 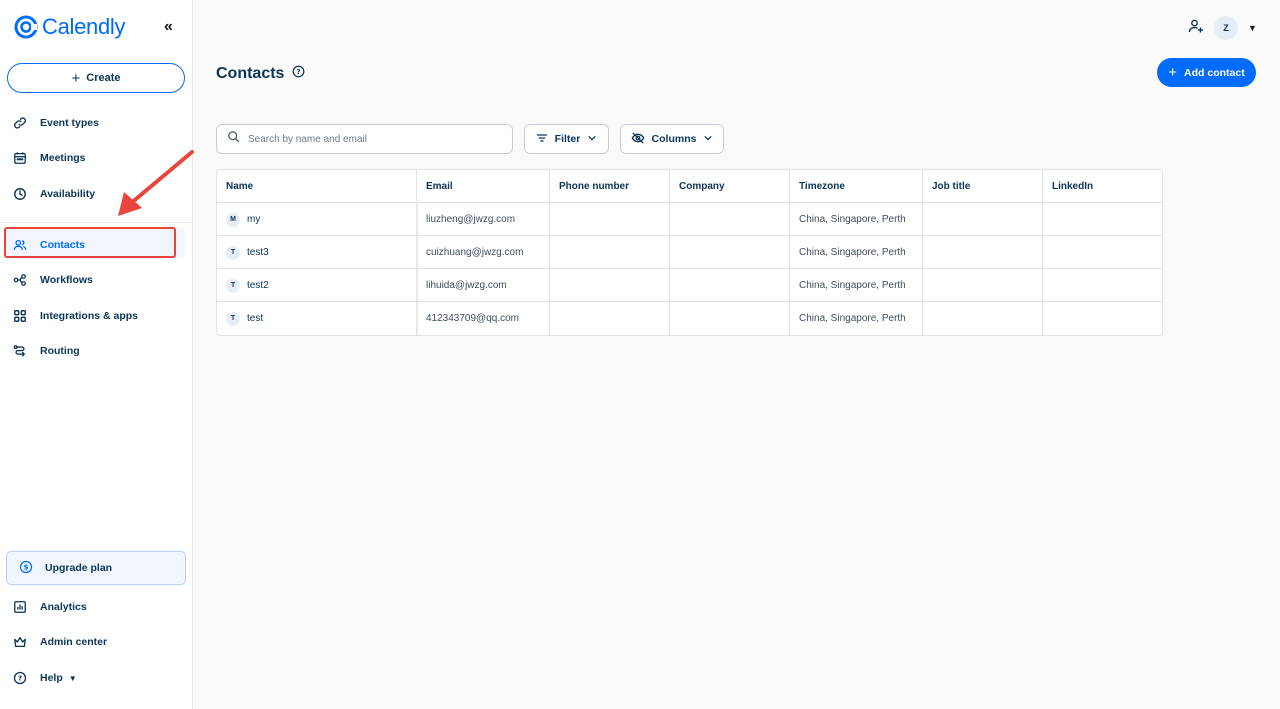 I want to click on caret-down-icon: ▼, so click(x=72, y=678).